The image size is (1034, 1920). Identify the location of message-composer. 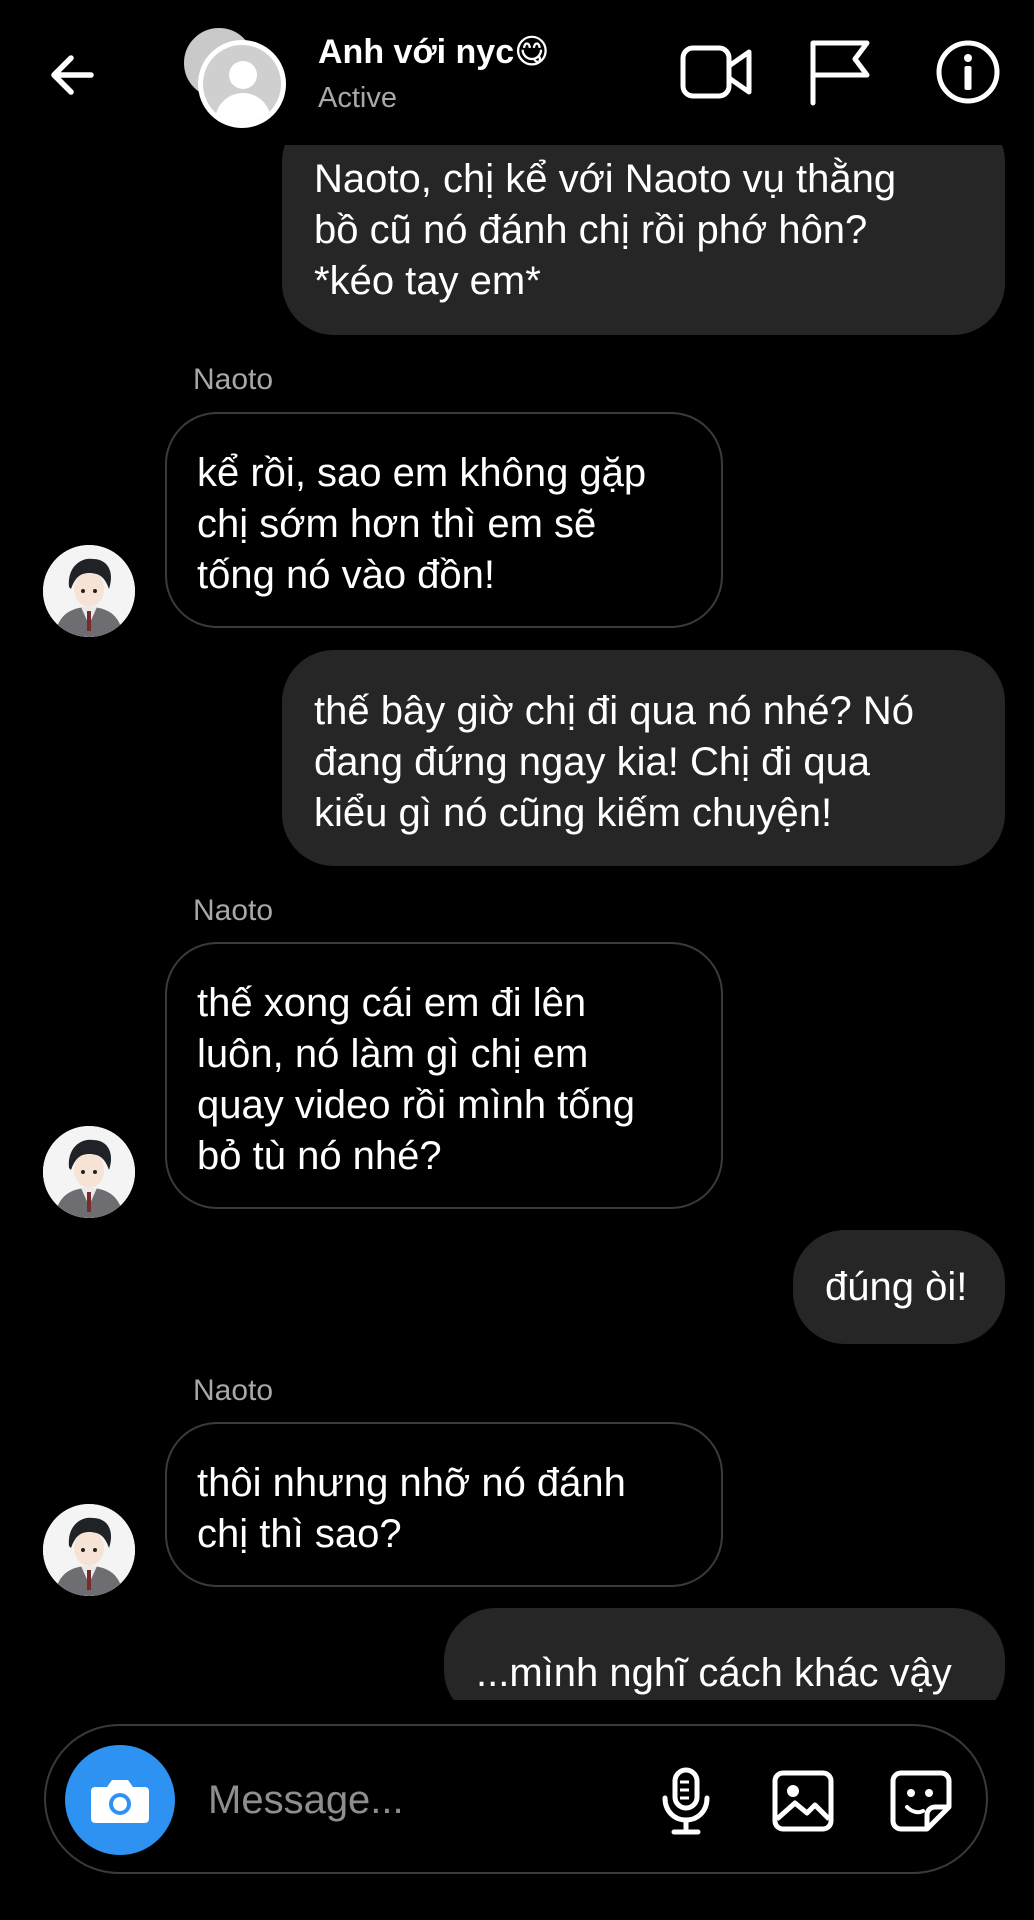
(516, 1799).